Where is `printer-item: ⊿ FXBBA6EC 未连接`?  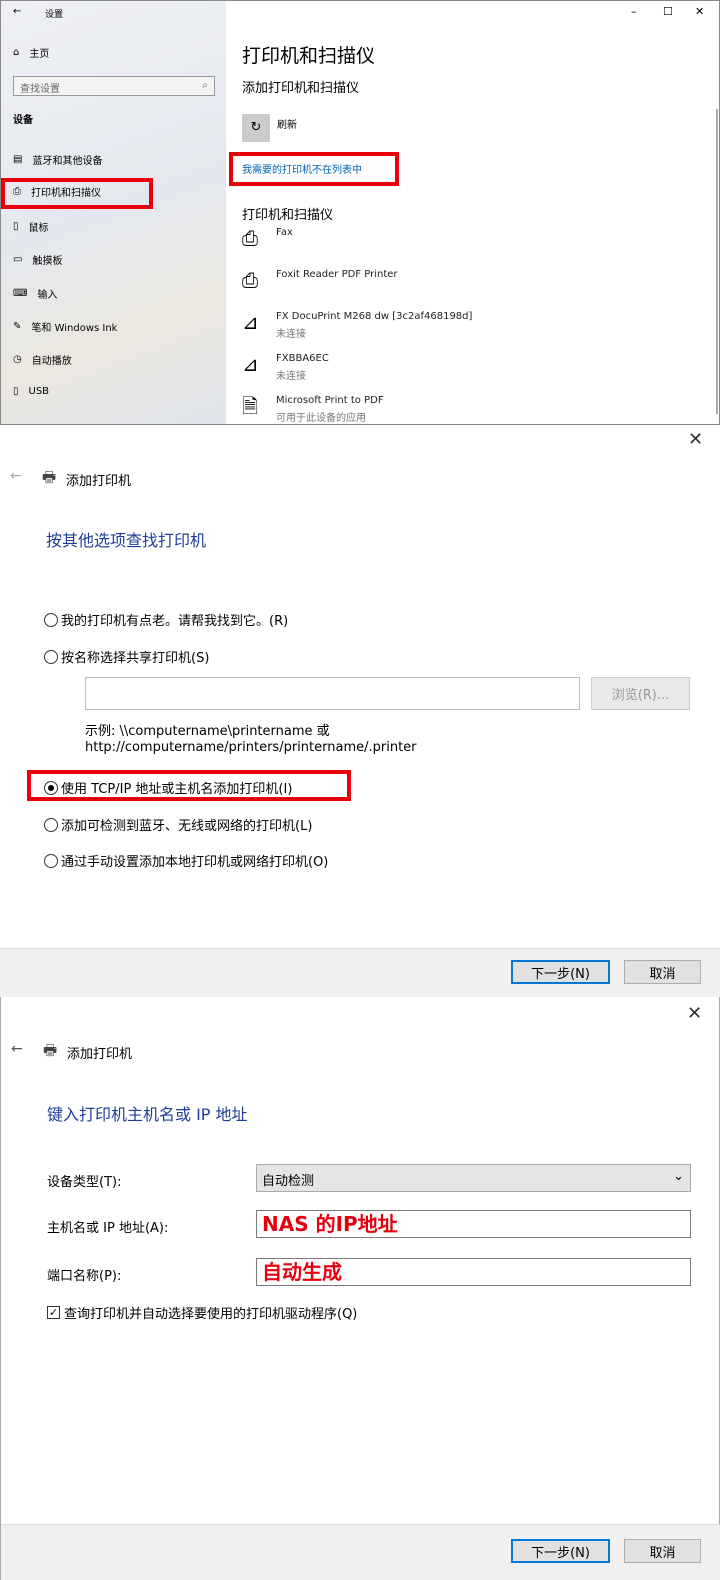
printer-item: ⊿ FXBBA6EC 未连接 is located at coordinates (285, 367).